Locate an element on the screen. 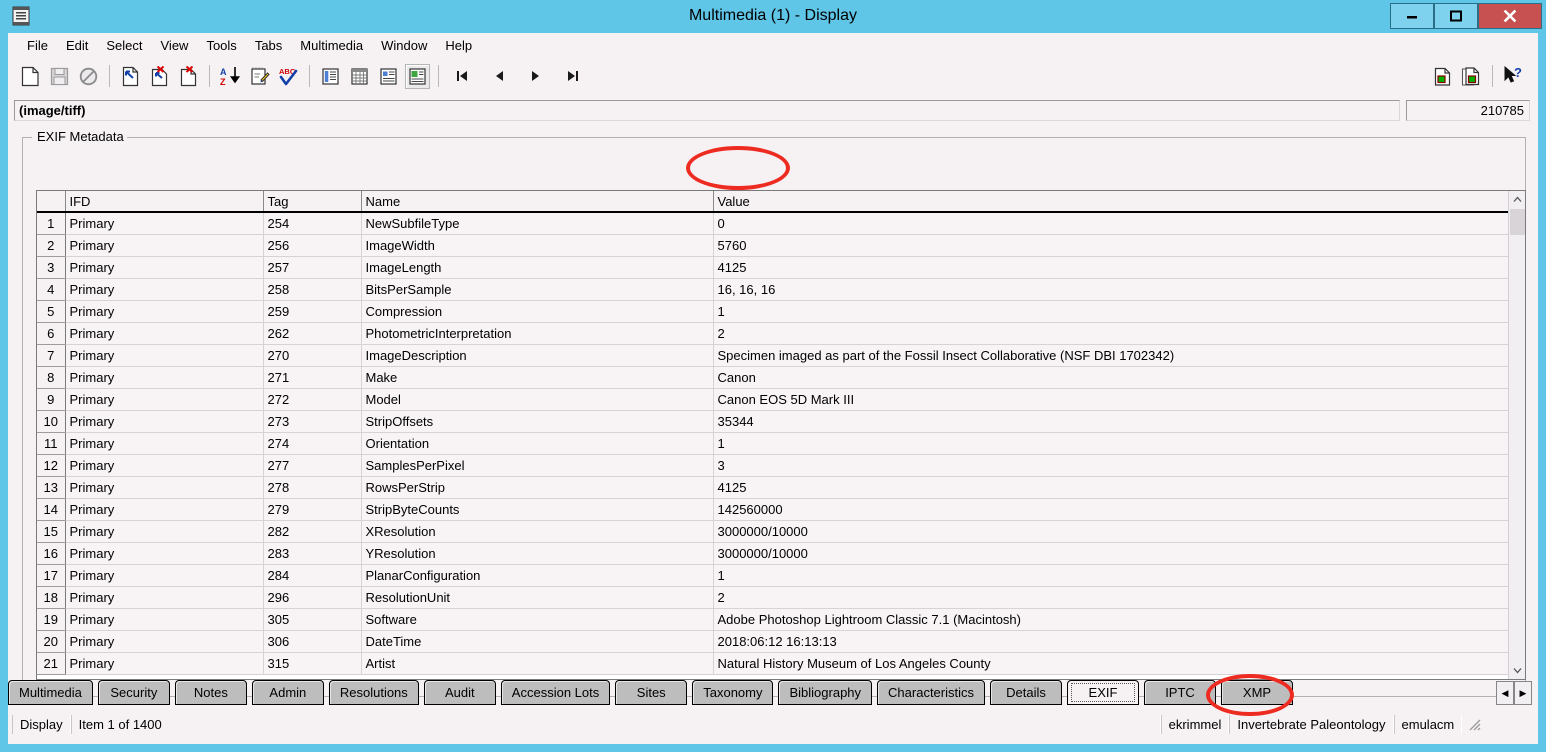  table-row: 6 Primary 262 PhotometricInterpretation 2 is located at coordinates (773, 333).